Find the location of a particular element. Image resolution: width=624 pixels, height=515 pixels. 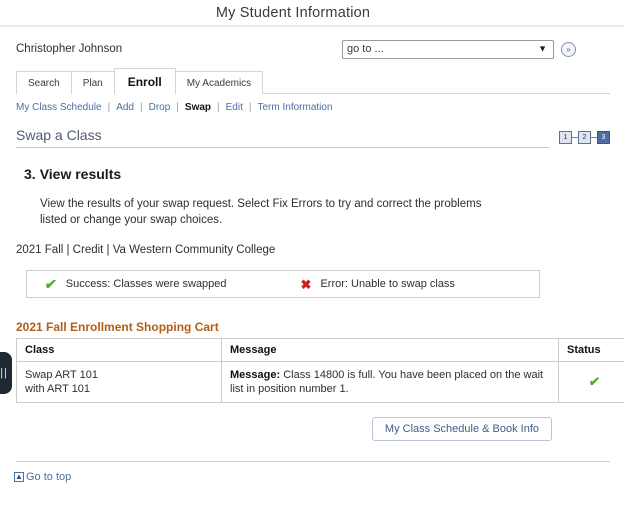

subnav-item-my-class-schedule: My Class Schedule is located at coordinates (59, 107).